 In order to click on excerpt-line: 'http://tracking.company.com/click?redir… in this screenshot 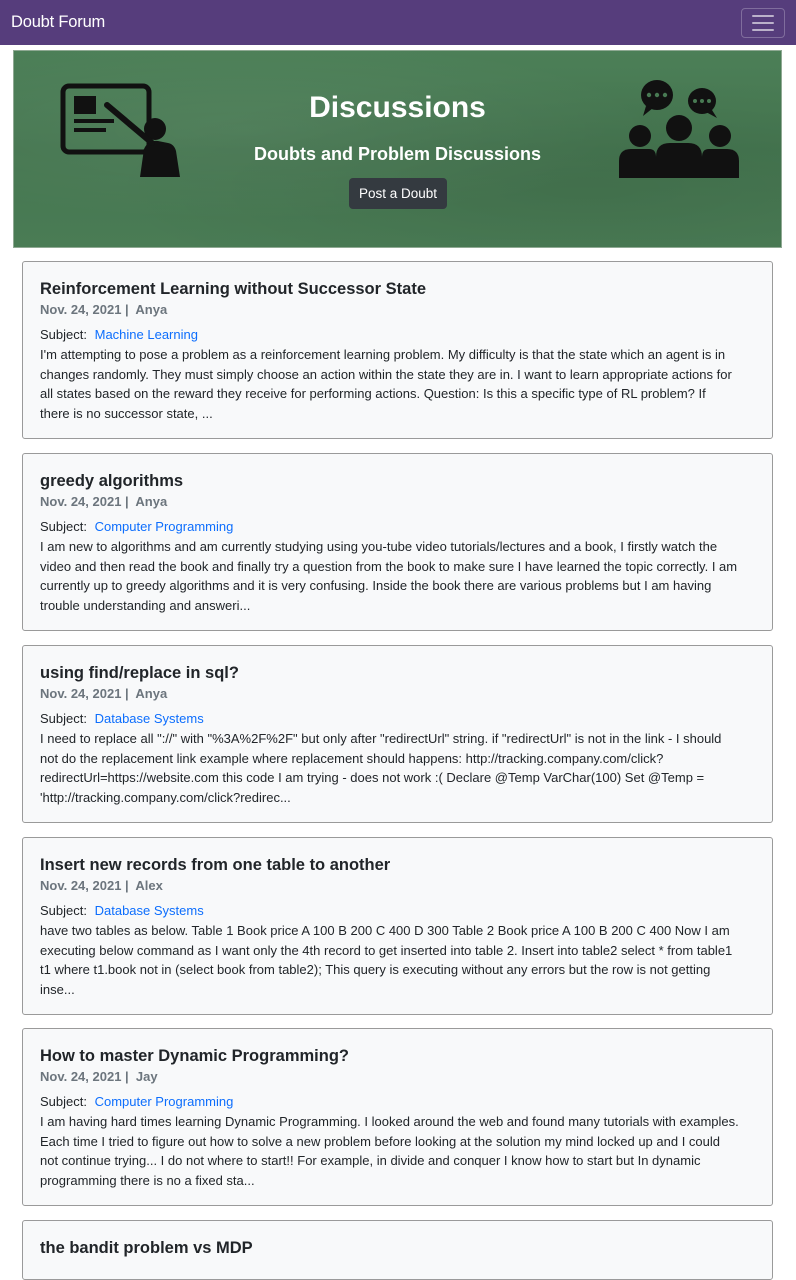, I will do `click(165, 797)`.